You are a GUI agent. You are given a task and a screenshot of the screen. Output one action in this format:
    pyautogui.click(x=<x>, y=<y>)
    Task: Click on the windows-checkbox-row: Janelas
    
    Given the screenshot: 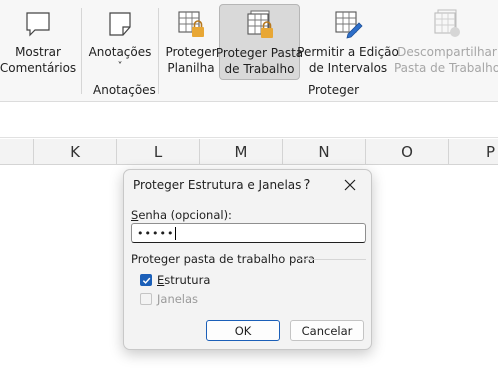 What is the action you would take?
    pyautogui.click(x=169, y=299)
    